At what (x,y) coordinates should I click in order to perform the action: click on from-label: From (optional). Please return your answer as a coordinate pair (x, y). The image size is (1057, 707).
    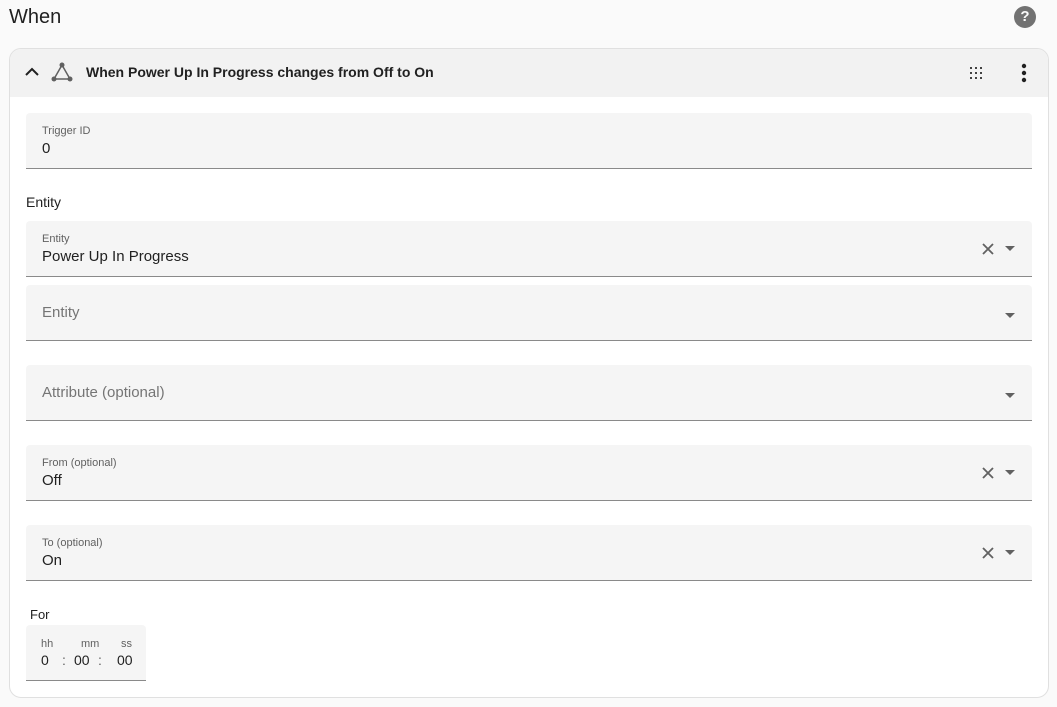
    Looking at the image, I should click on (79, 463).